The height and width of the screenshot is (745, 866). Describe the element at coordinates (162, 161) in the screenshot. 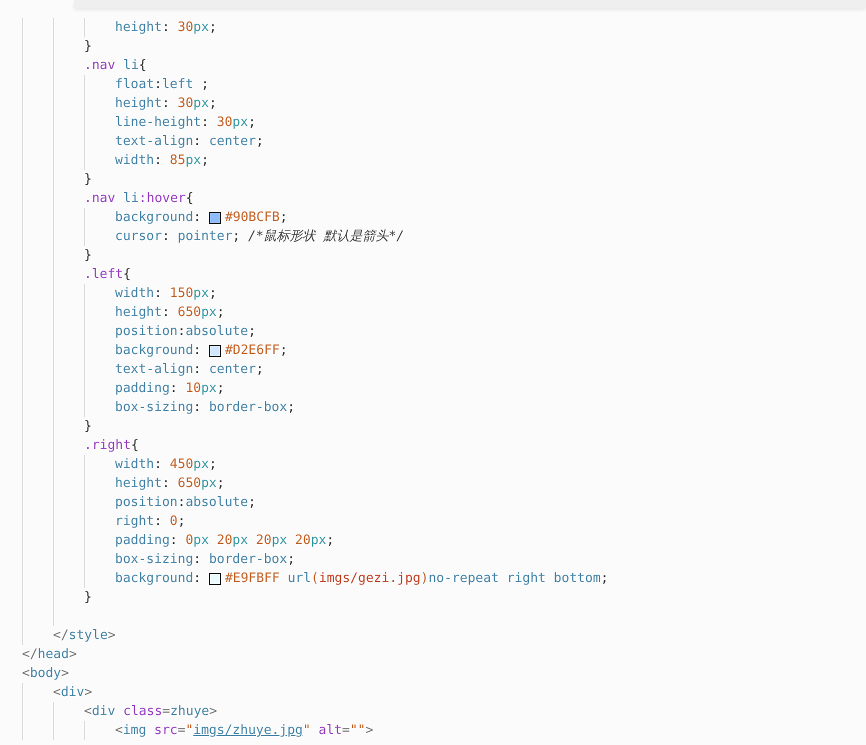

I see `code-text: width: 85px;` at that location.